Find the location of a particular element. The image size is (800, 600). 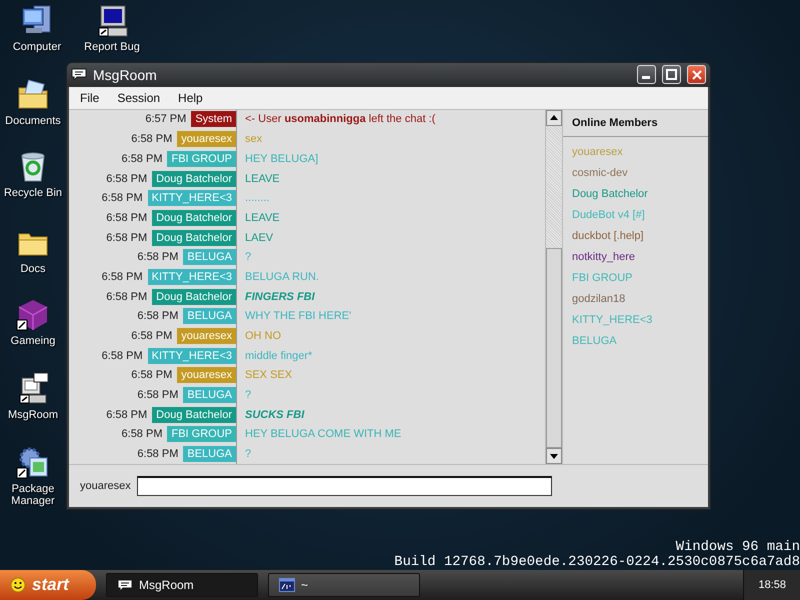

minimize-button is located at coordinates (646, 74).